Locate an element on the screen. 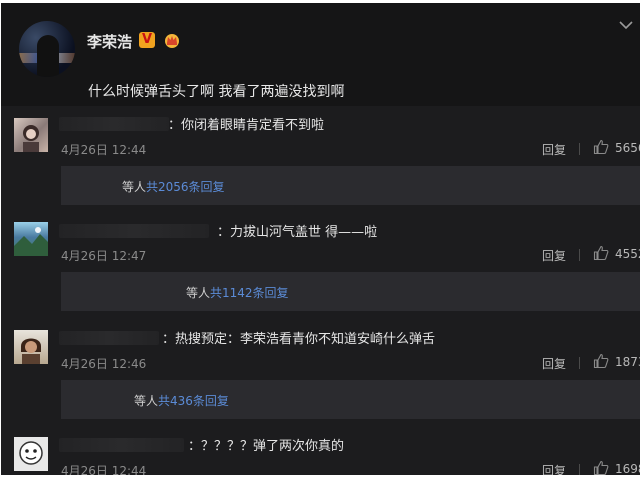 This screenshot has width=640, height=479. post-text: 什么时候弹舌头了啊 我看了两遍没找到啊 is located at coordinates (216, 92).